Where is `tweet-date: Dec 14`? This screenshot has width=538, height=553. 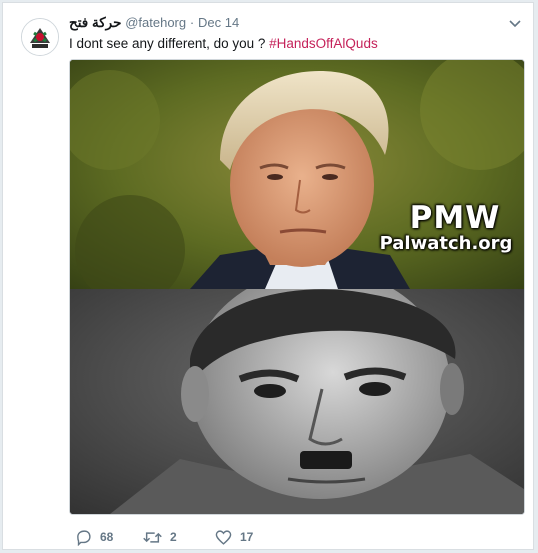 tweet-date: Dec 14 is located at coordinates (218, 22).